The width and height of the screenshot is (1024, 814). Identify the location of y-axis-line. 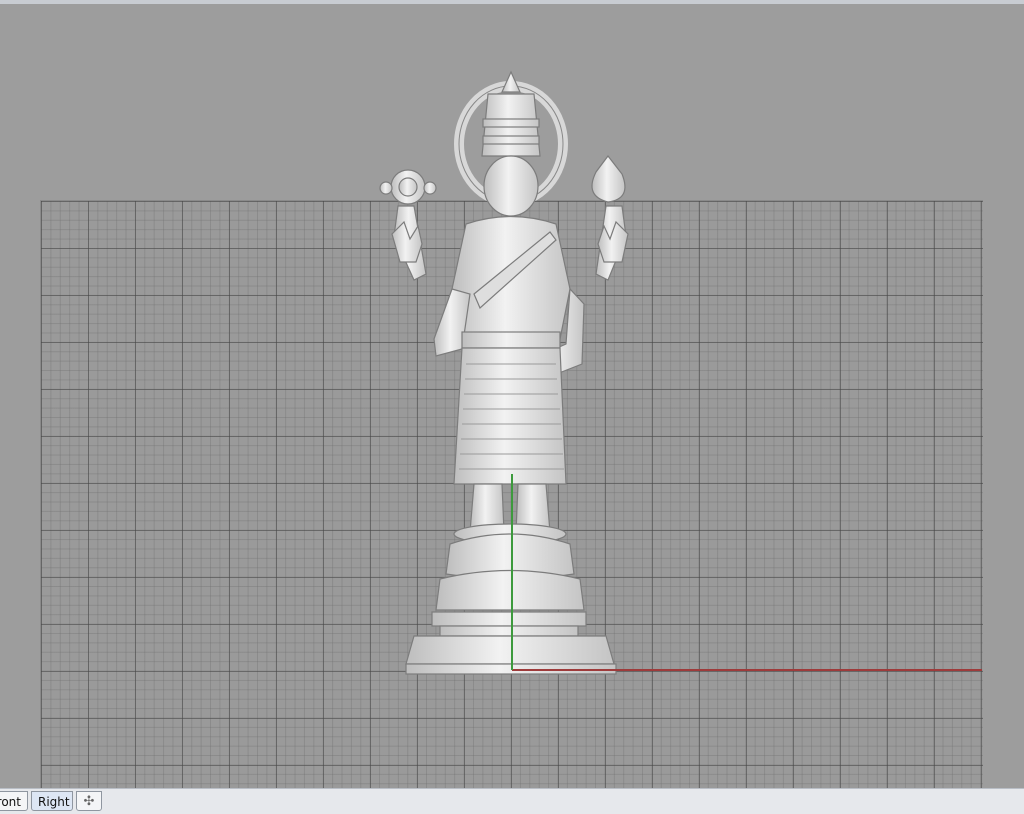
(512, 572).